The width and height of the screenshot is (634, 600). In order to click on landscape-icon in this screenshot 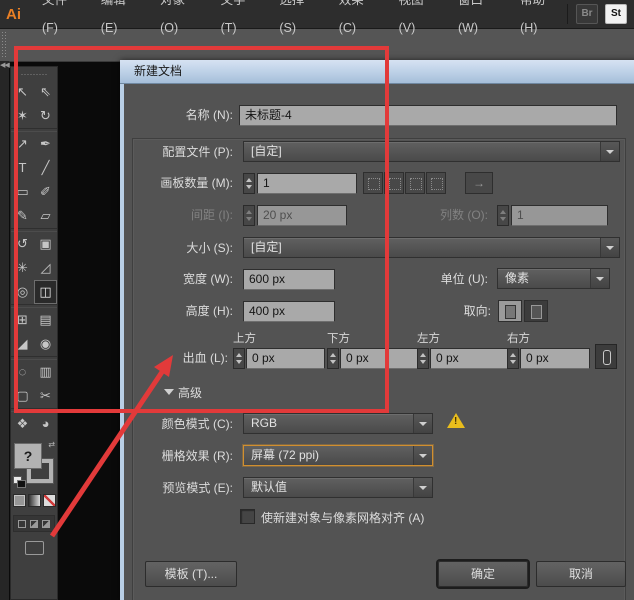, I will do `click(536, 312)`.